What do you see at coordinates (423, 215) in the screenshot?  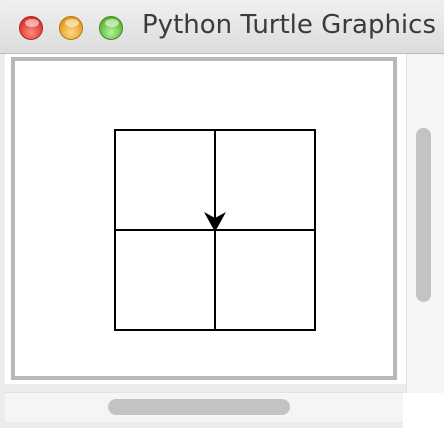 I see `vertical-scrollbar-thumb` at bounding box center [423, 215].